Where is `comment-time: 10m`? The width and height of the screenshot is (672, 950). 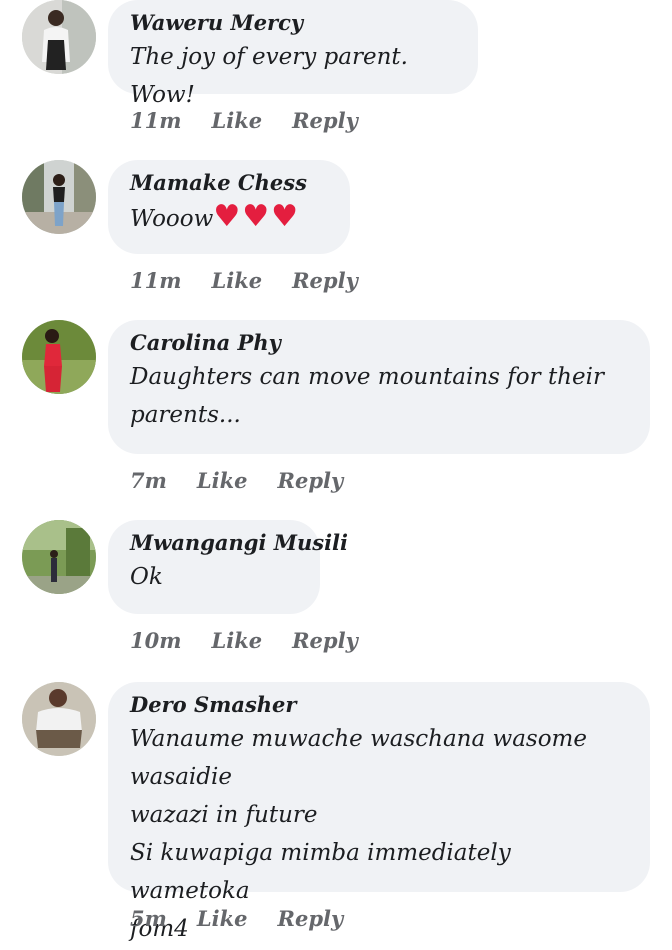 comment-time: 10m is located at coordinates (156, 640).